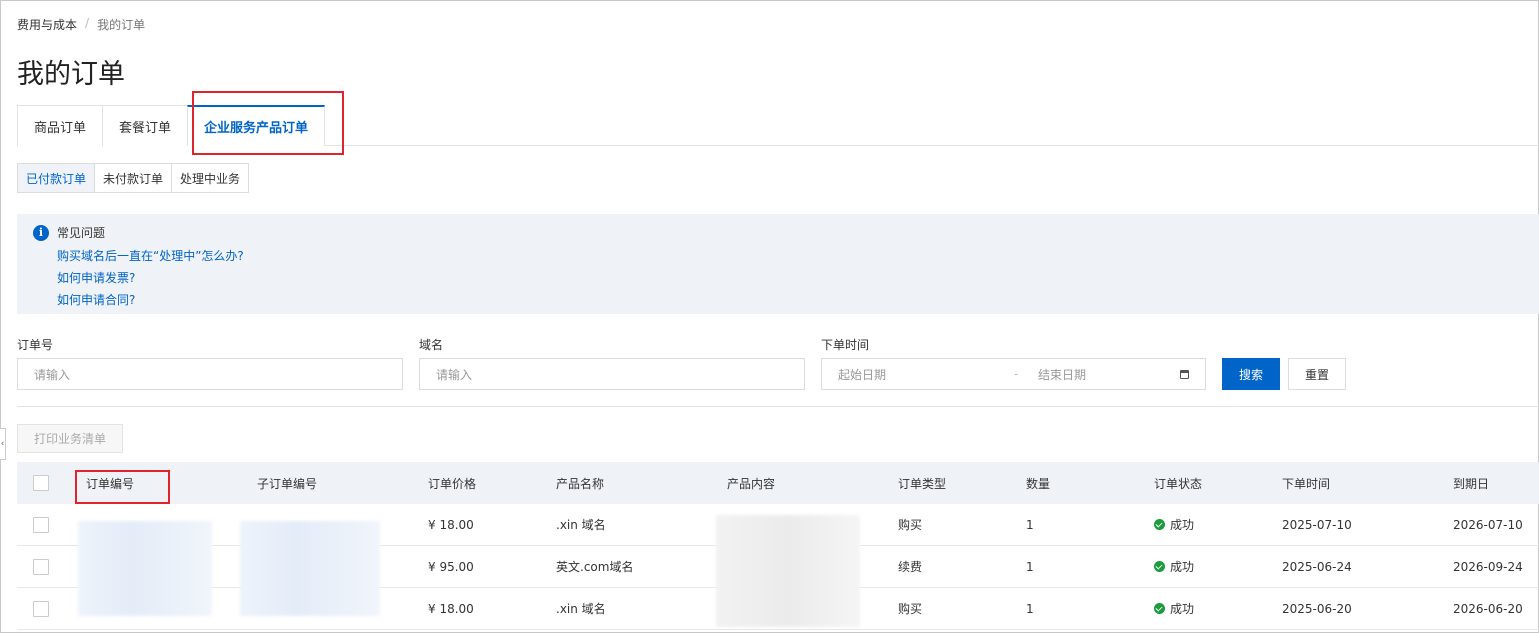 This screenshot has height=633, width=1539. I want to click on expiry-date: 2026-09-24, so click(1488, 566).